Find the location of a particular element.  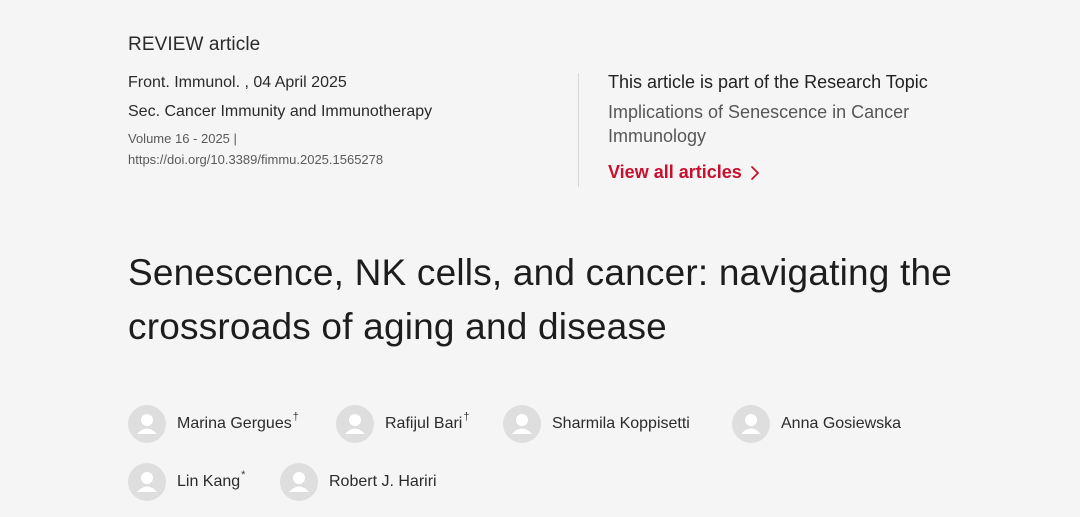

author-sharmila-koppisetti: Sharmila Koppisetti is located at coordinates (597, 424).